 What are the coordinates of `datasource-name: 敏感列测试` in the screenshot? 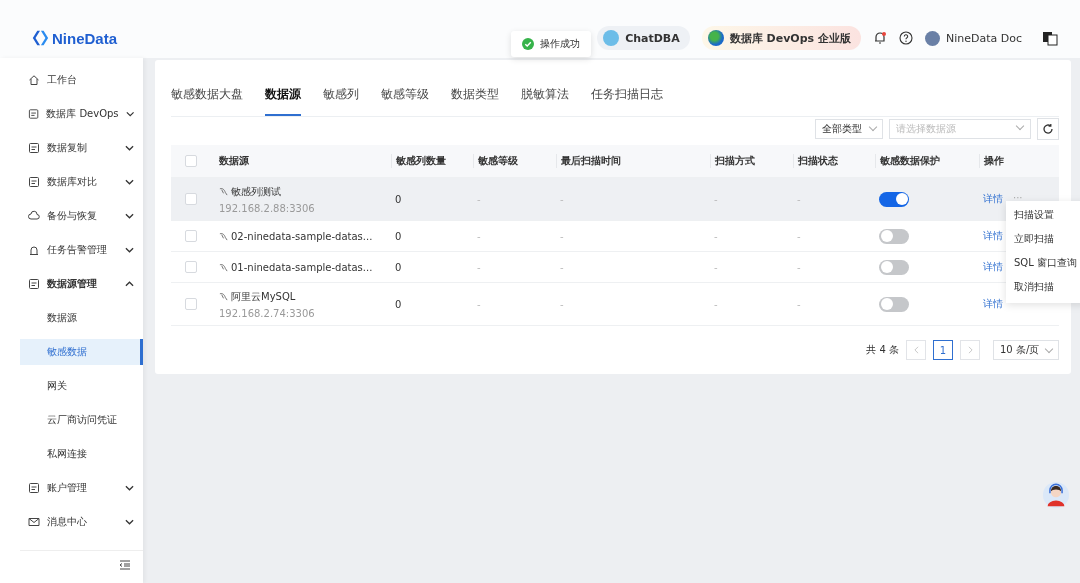 It's located at (256, 191).